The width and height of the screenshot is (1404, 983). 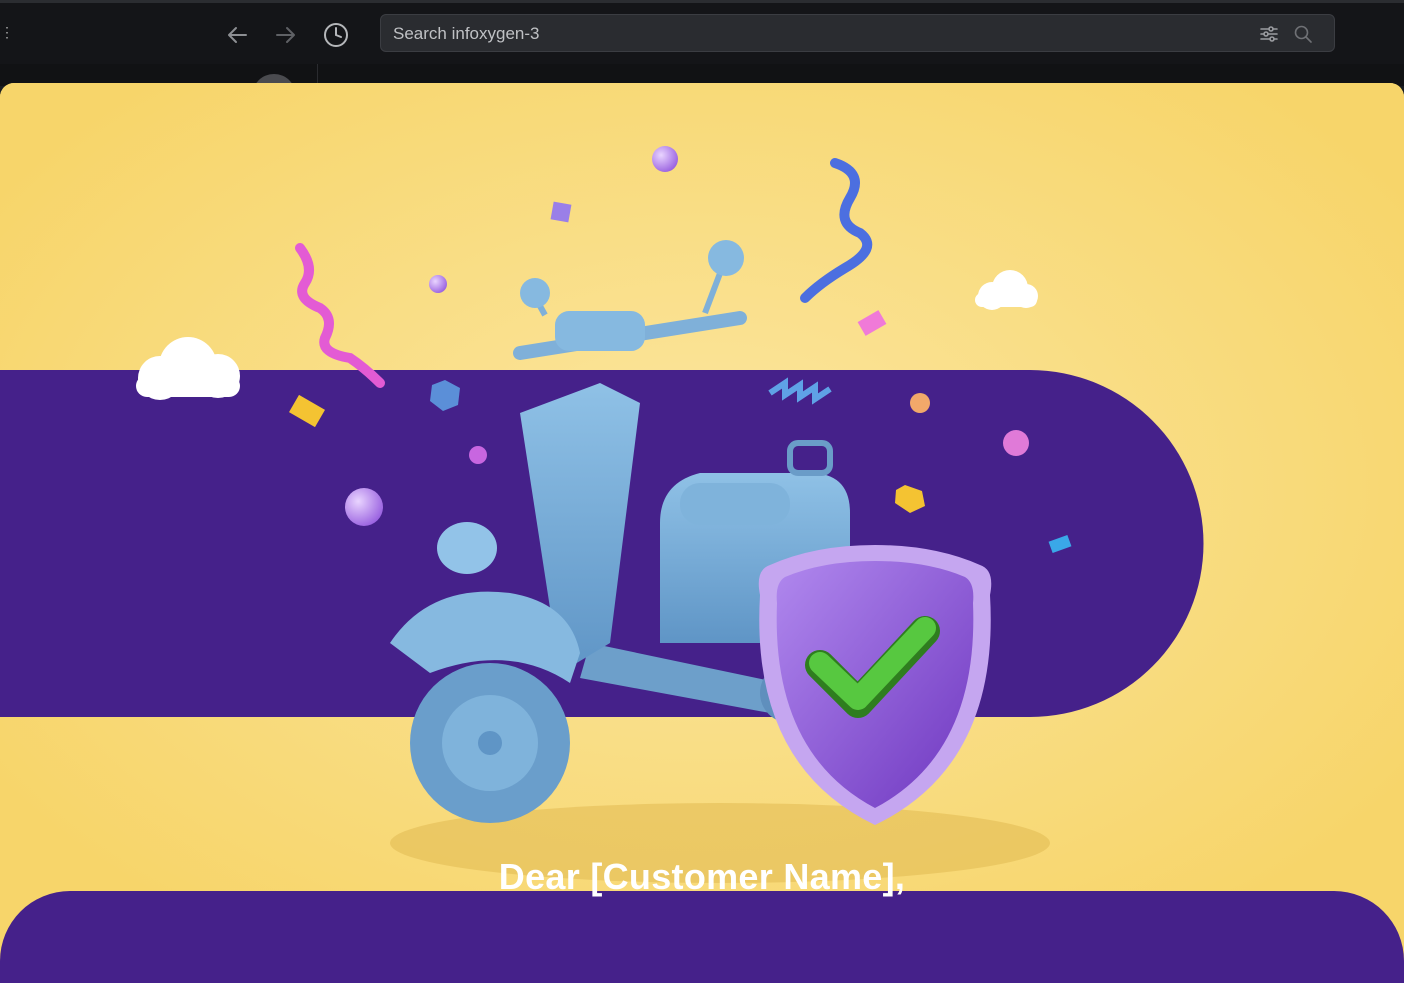 What do you see at coordinates (823, 34) in the screenshot?
I see `search-input` at bounding box center [823, 34].